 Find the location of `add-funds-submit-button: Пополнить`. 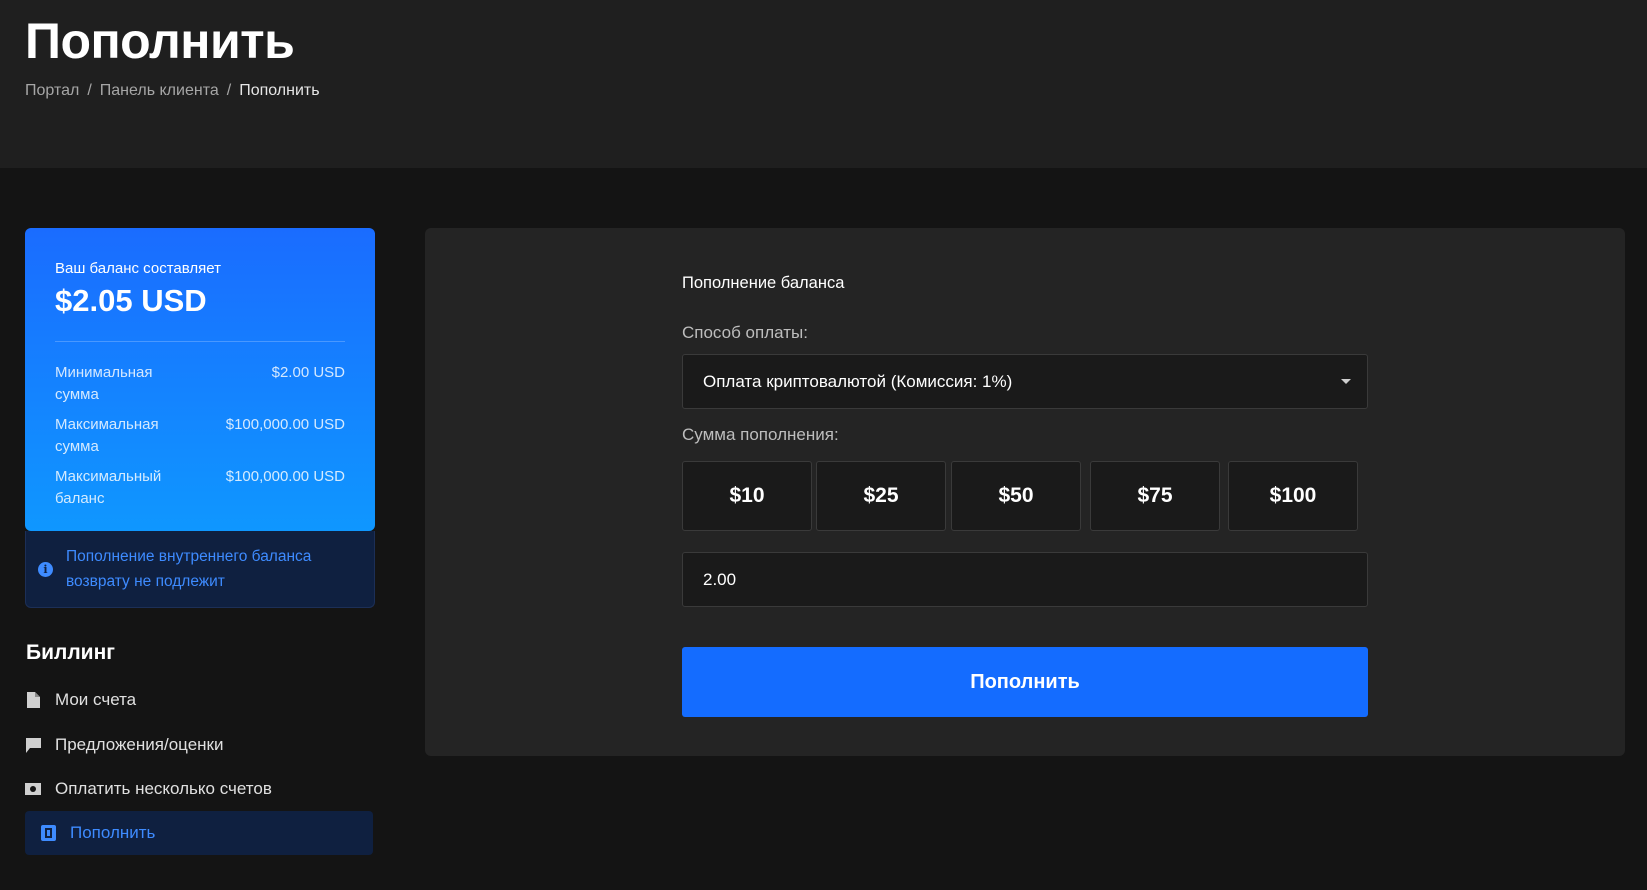

add-funds-submit-button: Пополнить is located at coordinates (1025, 682).